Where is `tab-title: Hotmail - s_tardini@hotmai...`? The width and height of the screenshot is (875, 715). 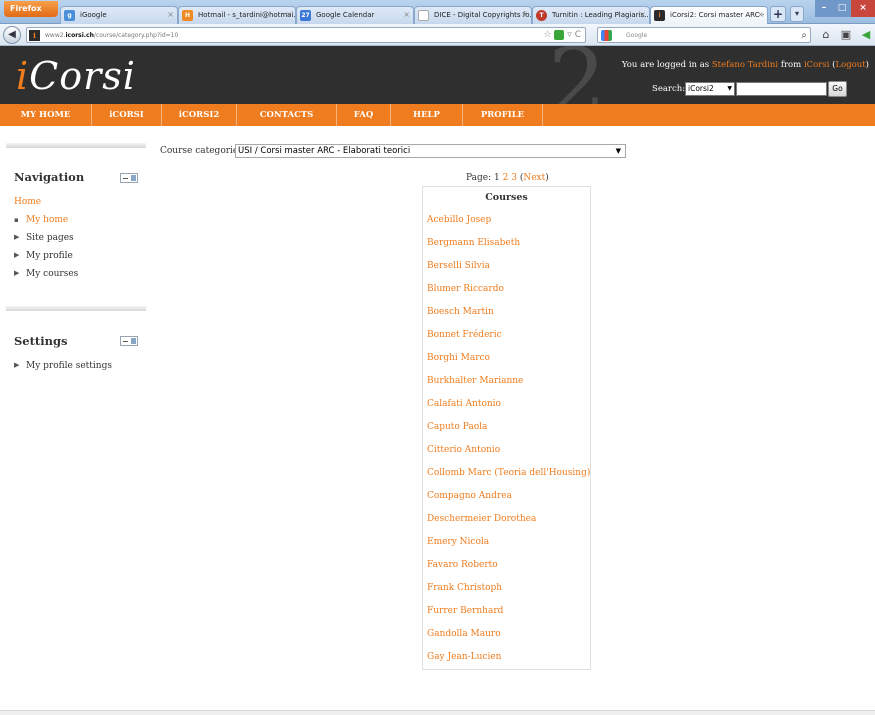 tab-title: Hotmail - s_tardini@hotmai... is located at coordinates (247, 15).